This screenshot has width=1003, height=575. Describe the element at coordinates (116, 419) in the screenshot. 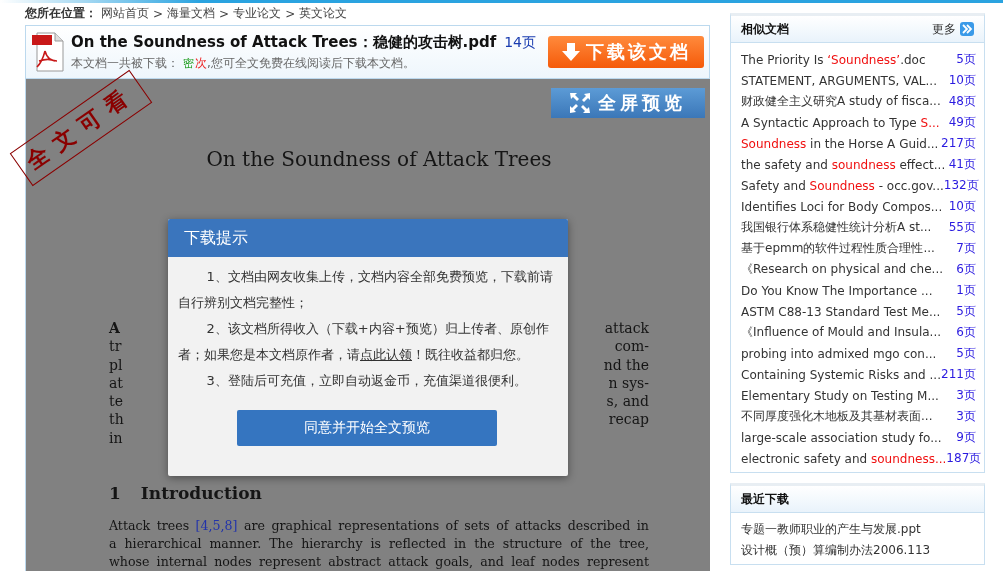

I see `abstract-text: th` at that location.